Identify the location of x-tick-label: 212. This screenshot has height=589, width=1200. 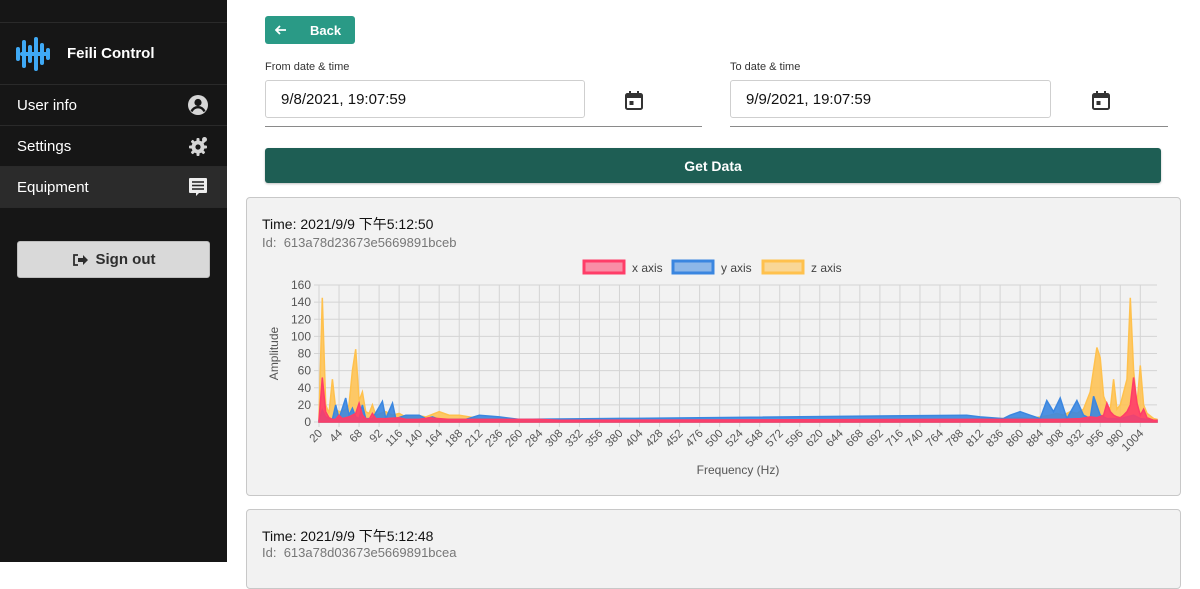
(474, 439).